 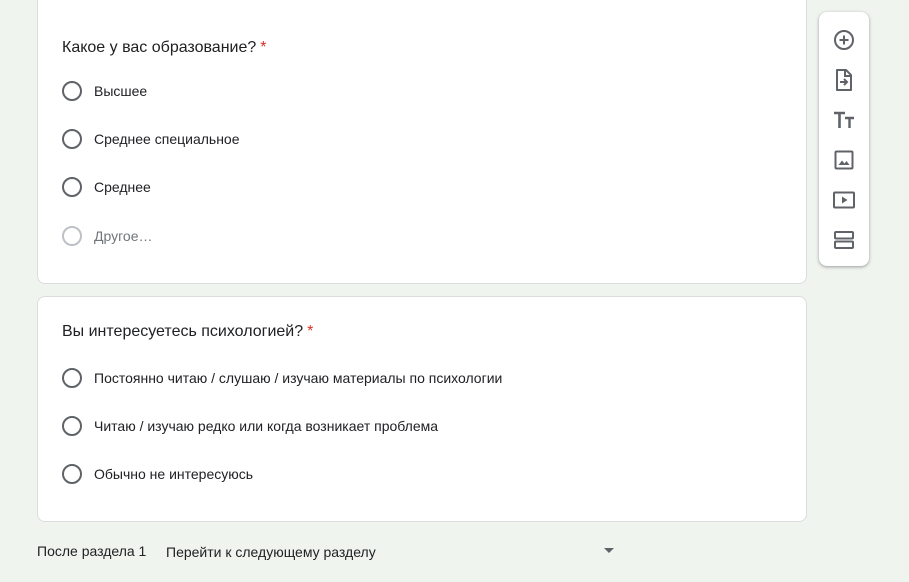 I want to click on question-title-text: Вы интересуетесь психологией?, so click(x=183, y=331).